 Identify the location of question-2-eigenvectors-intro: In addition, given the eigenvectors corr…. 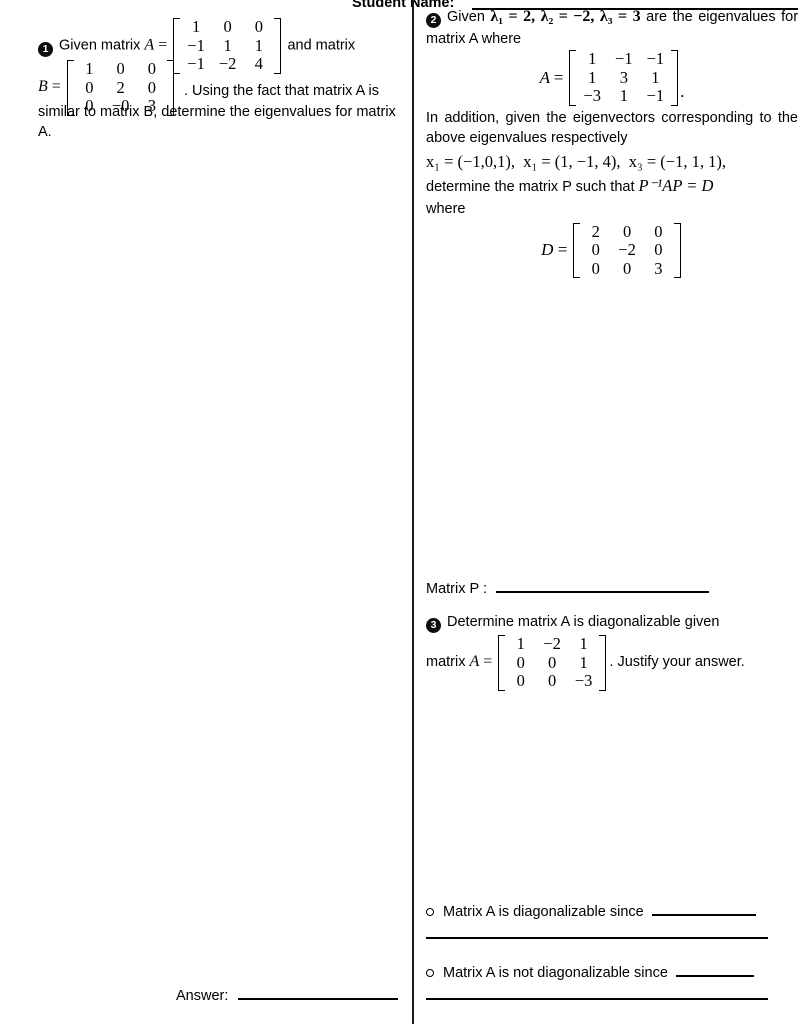
(612, 128).